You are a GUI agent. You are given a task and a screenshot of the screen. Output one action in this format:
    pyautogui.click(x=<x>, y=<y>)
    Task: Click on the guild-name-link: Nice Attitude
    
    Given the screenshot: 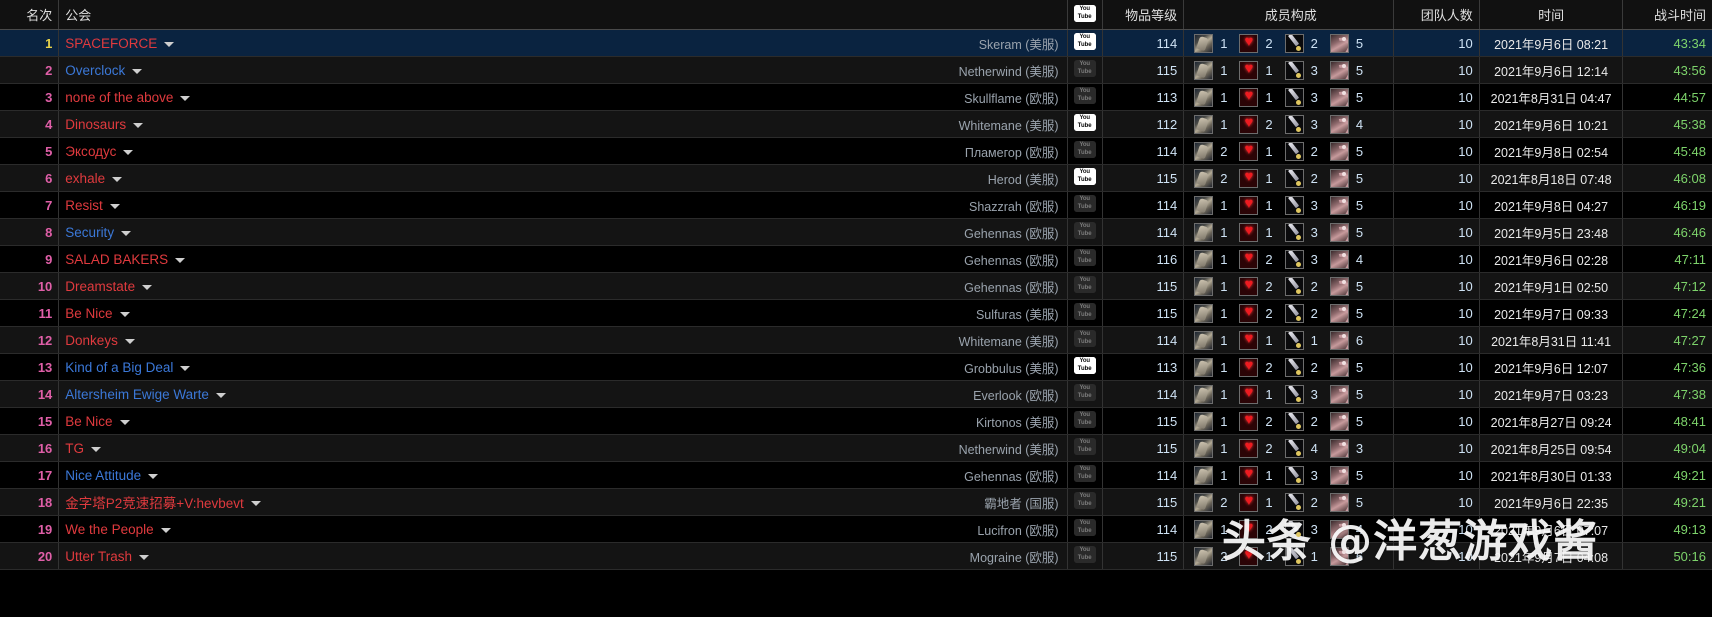 What is the action you would take?
    pyautogui.click(x=103, y=475)
    